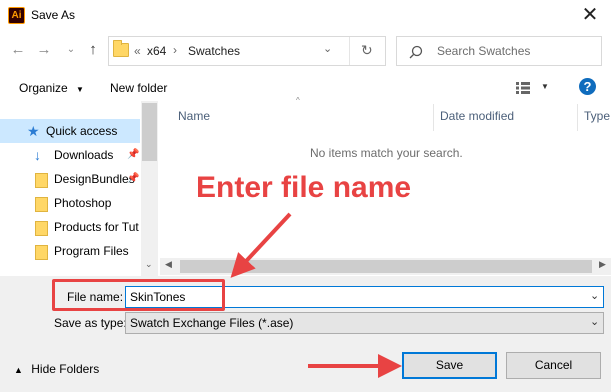  I want to click on annotation-arrows, so click(316, 295).